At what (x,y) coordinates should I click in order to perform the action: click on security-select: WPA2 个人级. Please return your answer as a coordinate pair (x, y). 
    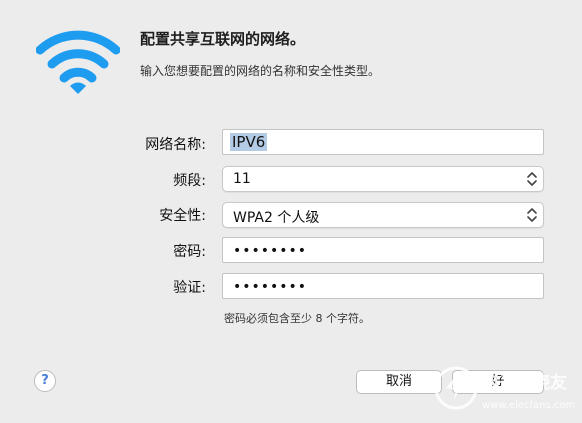
    Looking at the image, I should click on (383, 215).